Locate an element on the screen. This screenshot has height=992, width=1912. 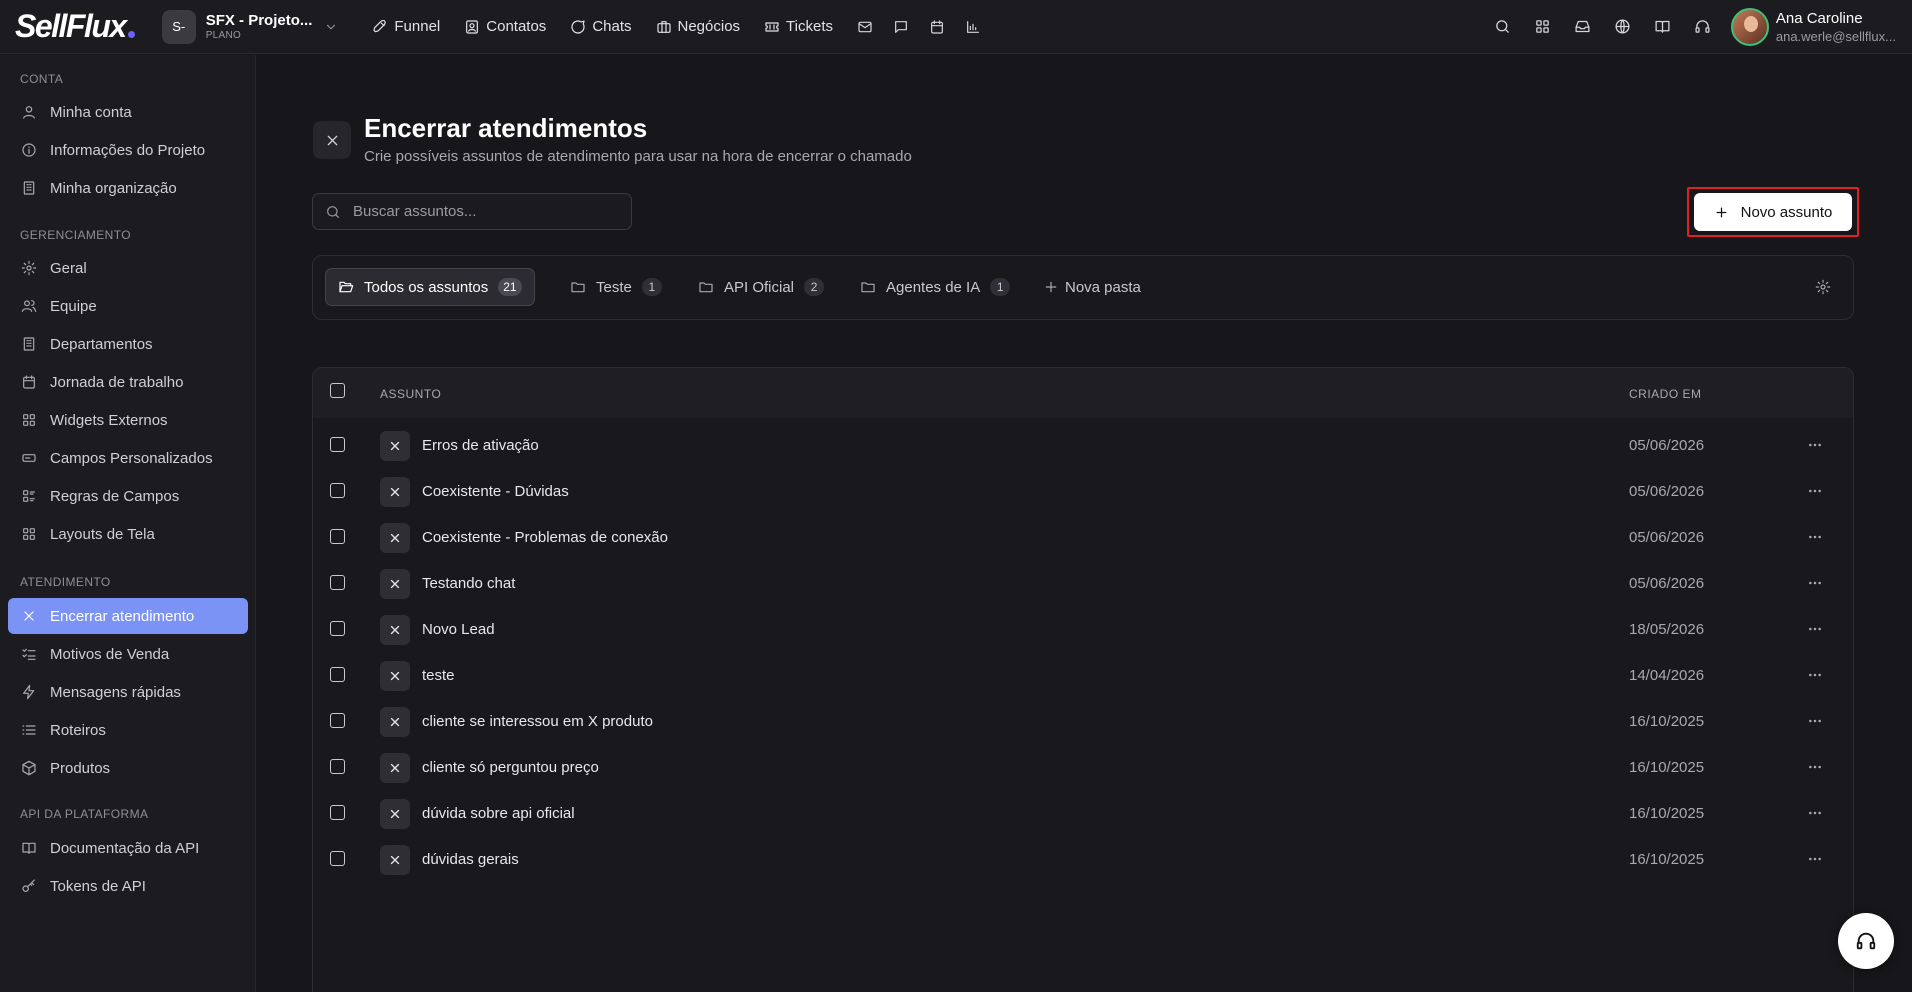
sidebar-item-label: Motivos de Venda is located at coordinates (110, 654).